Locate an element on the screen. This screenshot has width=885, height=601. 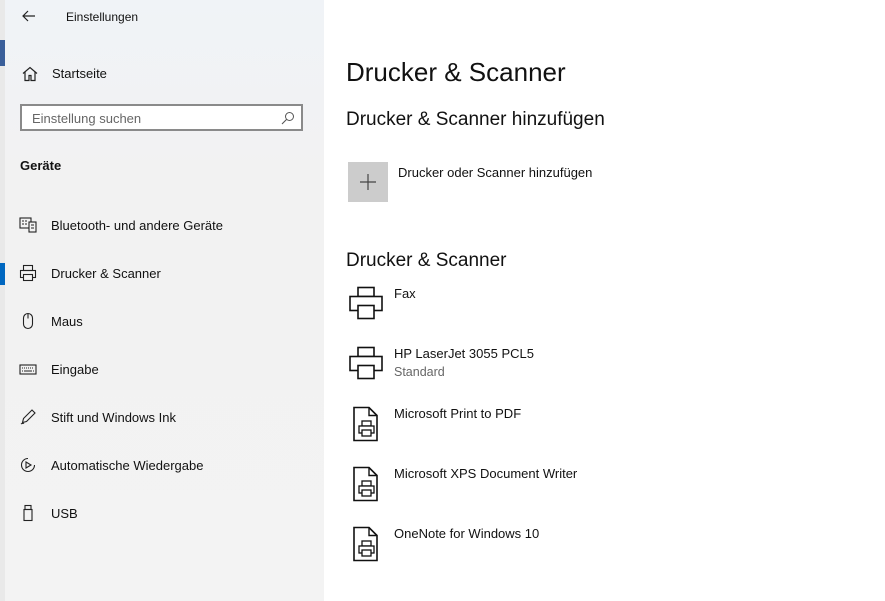
mouse-icon is located at coordinates (28, 321).